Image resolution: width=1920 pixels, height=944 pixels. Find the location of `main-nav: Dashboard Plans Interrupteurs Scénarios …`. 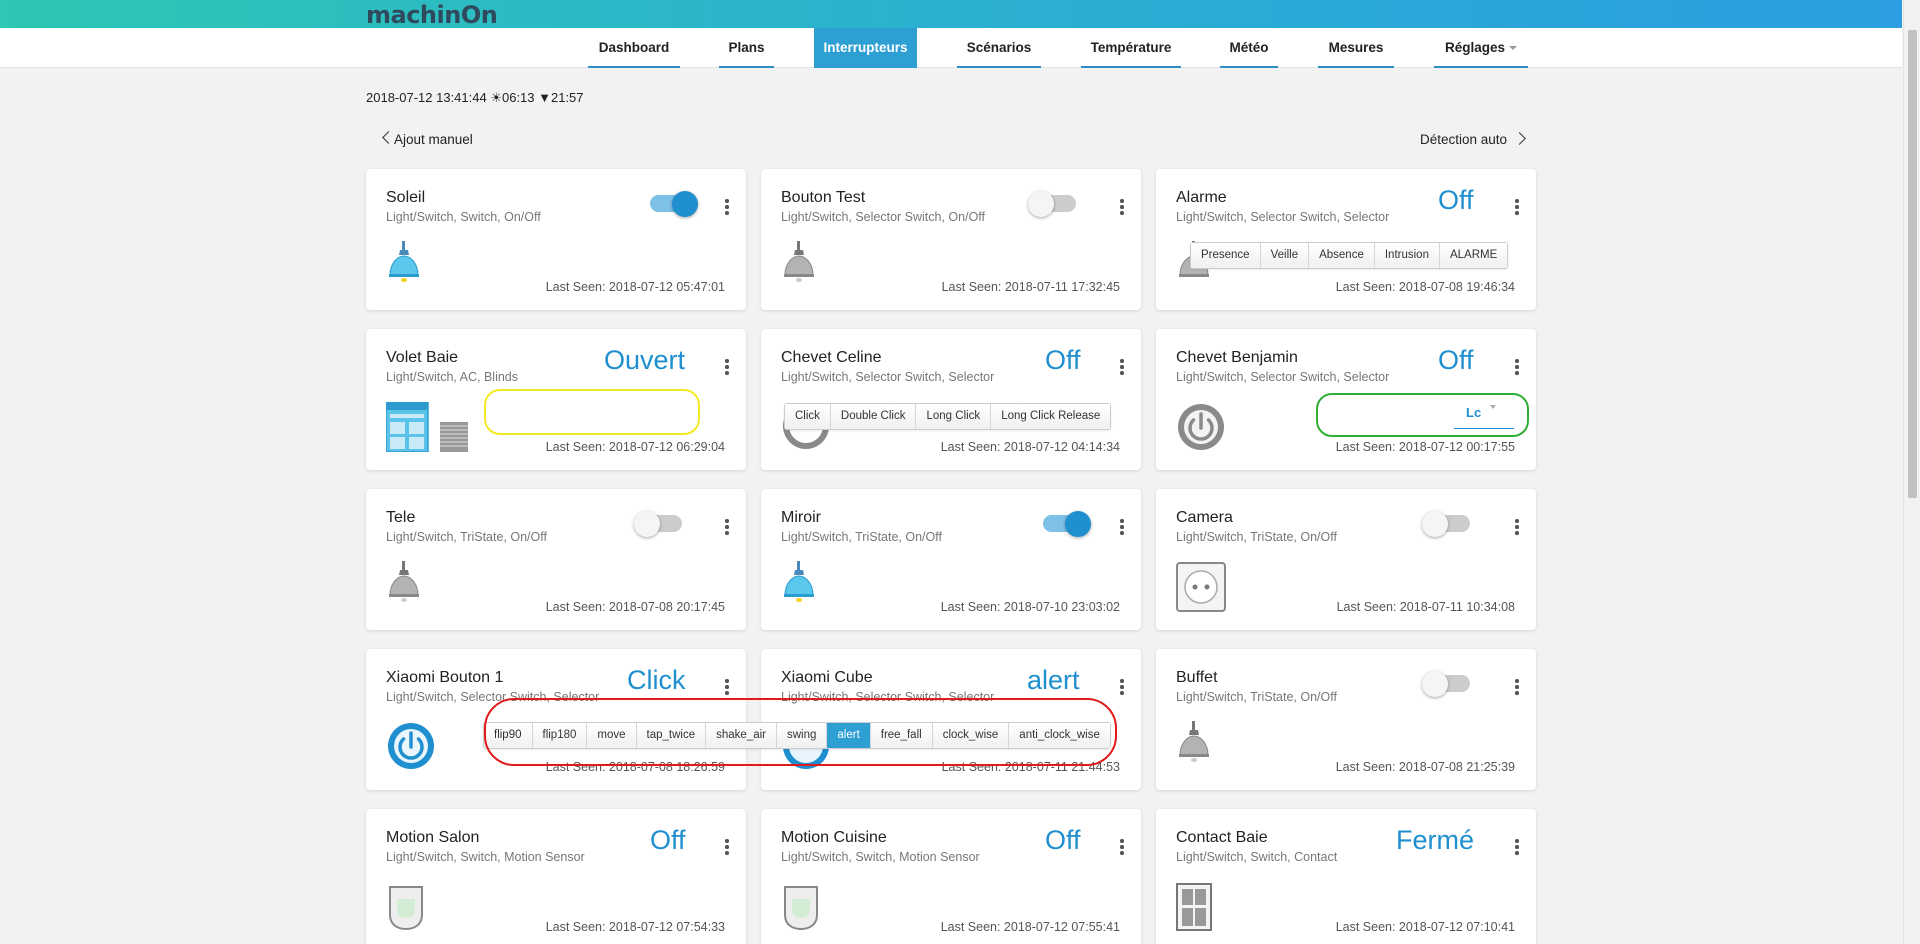

main-nav: Dashboard Plans Interrupteurs Scénarios … is located at coordinates (951, 48).